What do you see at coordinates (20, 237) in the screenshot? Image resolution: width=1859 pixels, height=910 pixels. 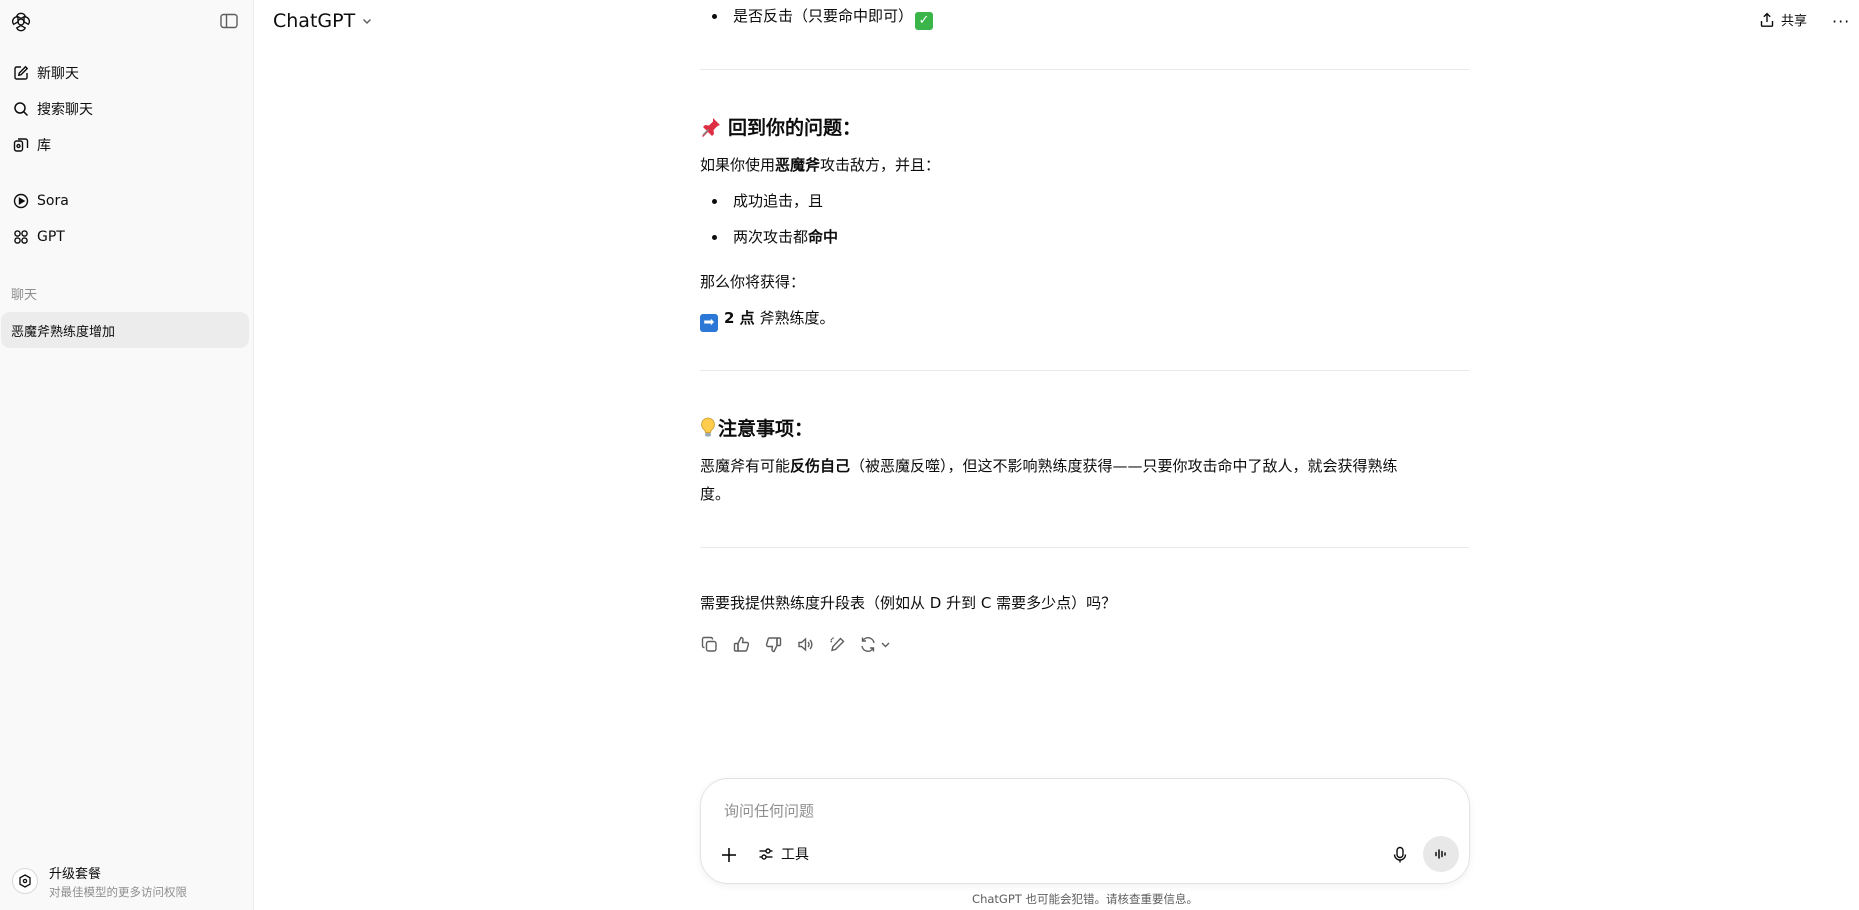 I see `grid-icon` at bounding box center [20, 237].